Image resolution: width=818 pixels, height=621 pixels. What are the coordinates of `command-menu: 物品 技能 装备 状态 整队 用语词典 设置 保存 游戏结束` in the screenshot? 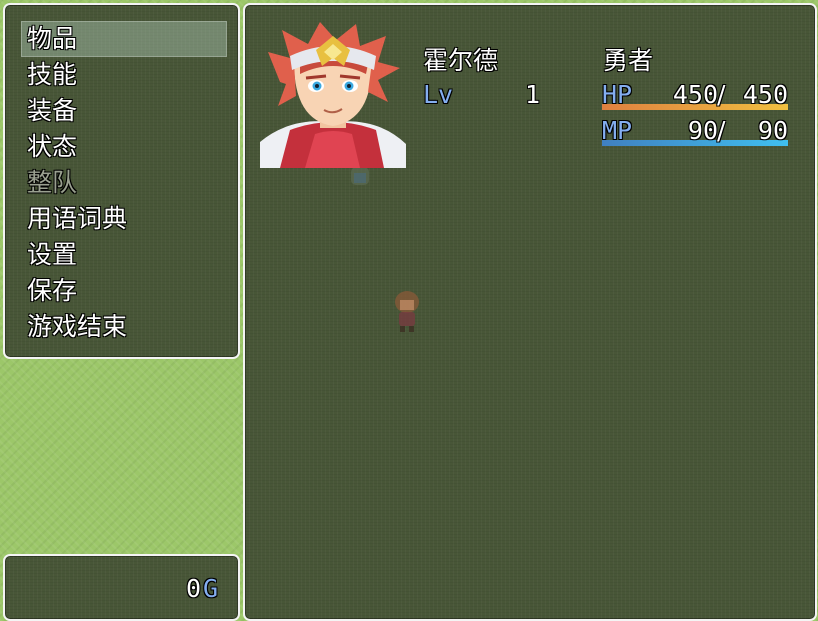 It's located at (124, 183).